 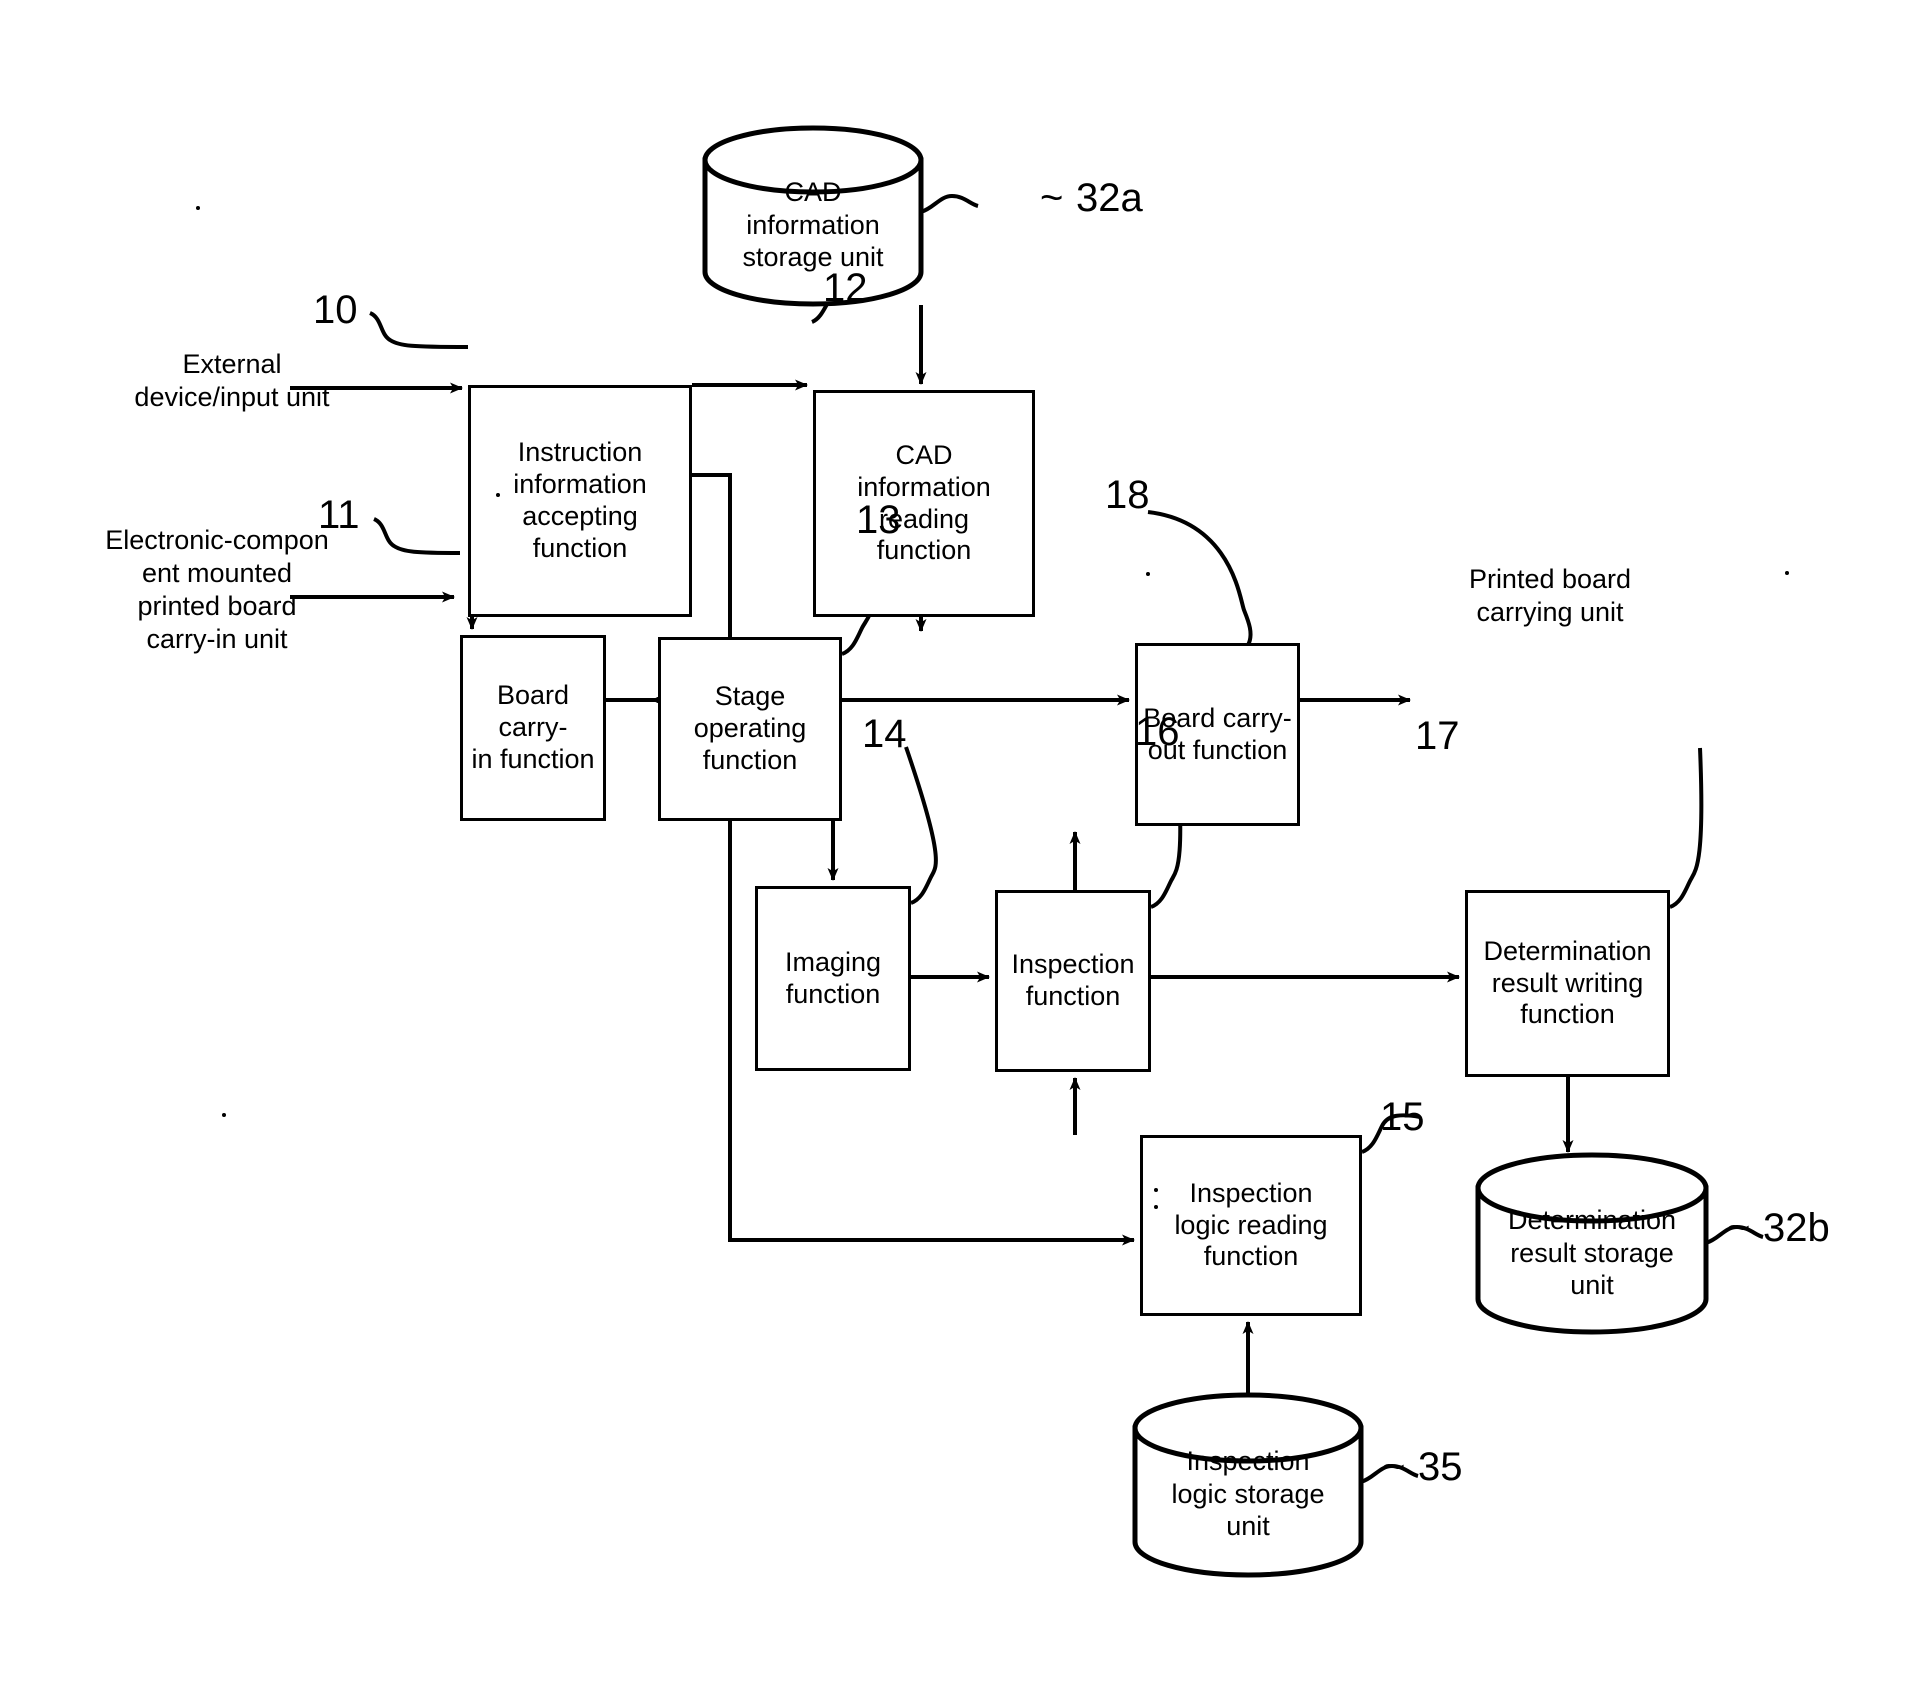 What do you see at coordinates (924, 503) in the screenshot?
I see `box-cad-information-reading-function: CAD information reading function` at bounding box center [924, 503].